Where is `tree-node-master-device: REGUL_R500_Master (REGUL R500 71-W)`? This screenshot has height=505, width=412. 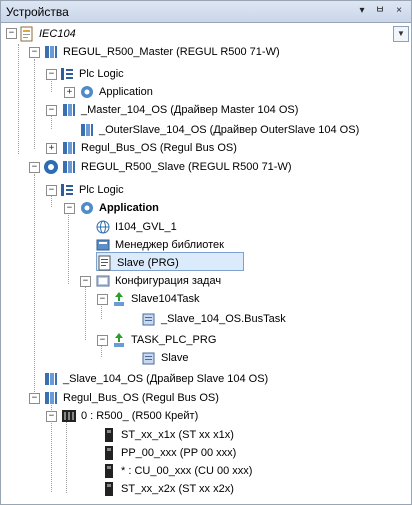
tree-node-master-device: REGUL_R500_Master (REGUL R500 71-W) is located at coordinates (161, 52).